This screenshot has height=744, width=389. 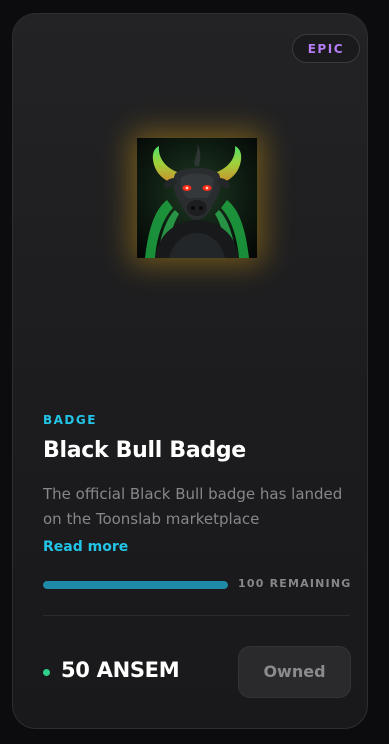 I want to click on status-dot-icon, so click(x=46, y=672).